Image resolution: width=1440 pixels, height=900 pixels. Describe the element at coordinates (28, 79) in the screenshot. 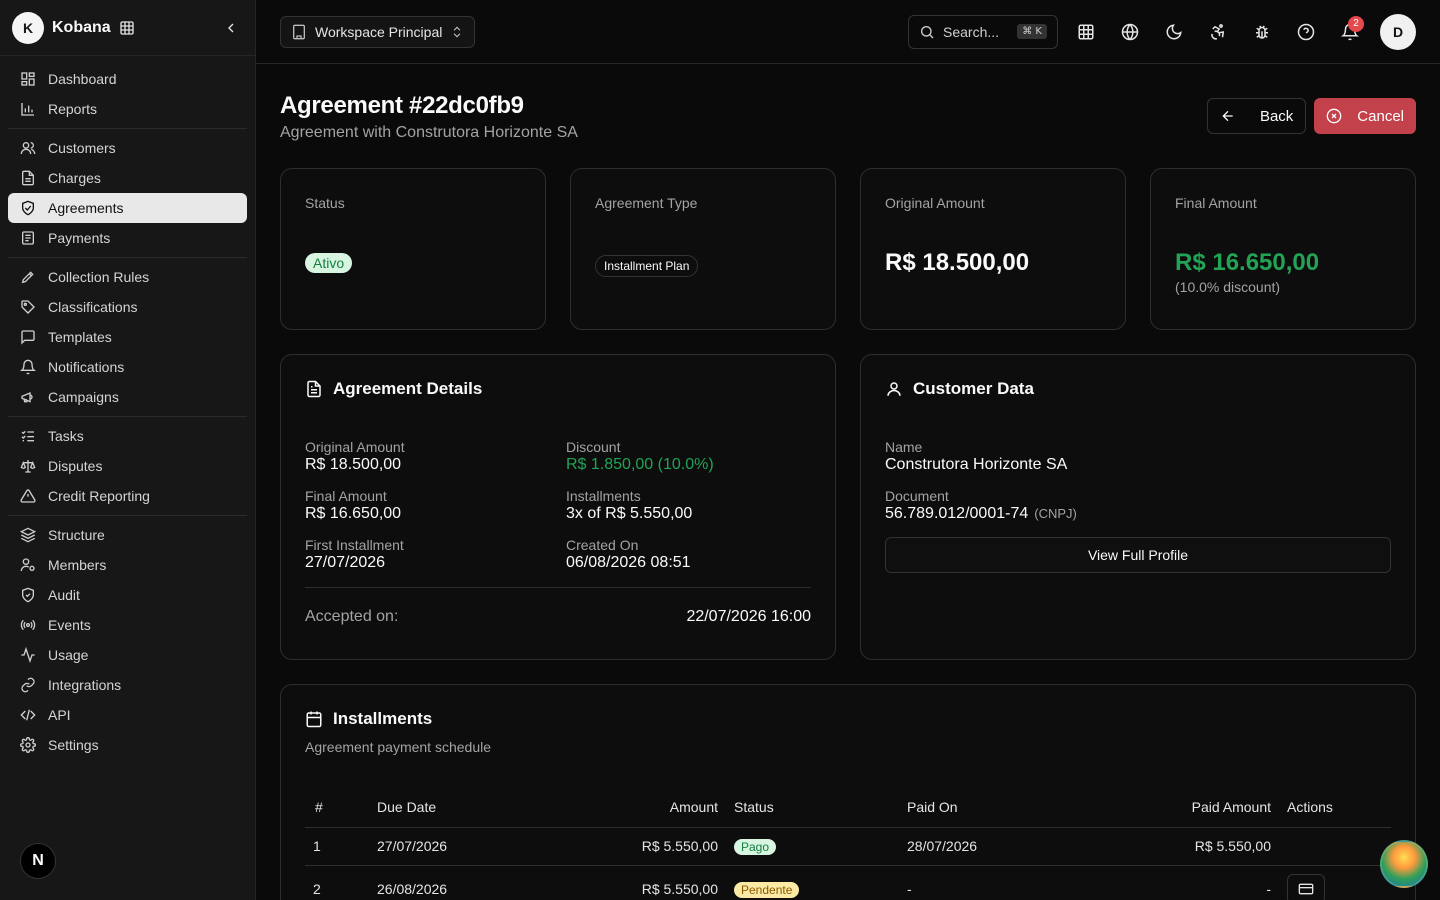

I see `dashboard-icon` at that location.